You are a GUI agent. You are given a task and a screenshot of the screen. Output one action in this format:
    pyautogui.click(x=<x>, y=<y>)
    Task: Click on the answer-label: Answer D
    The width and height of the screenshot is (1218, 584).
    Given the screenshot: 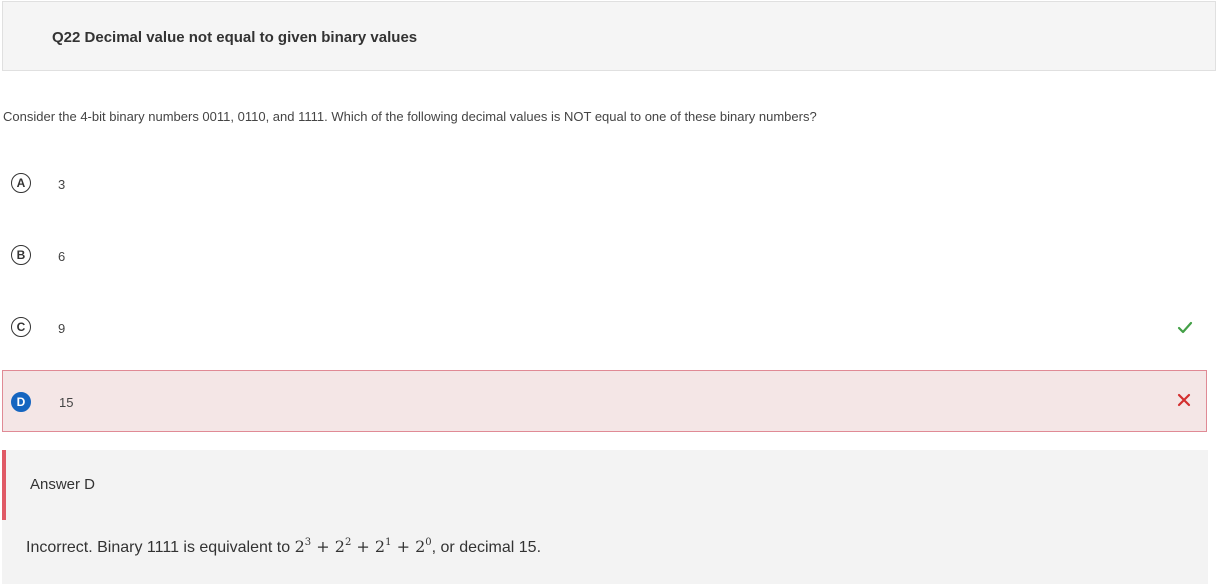 What is the action you would take?
    pyautogui.click(x=63, y=484)
    